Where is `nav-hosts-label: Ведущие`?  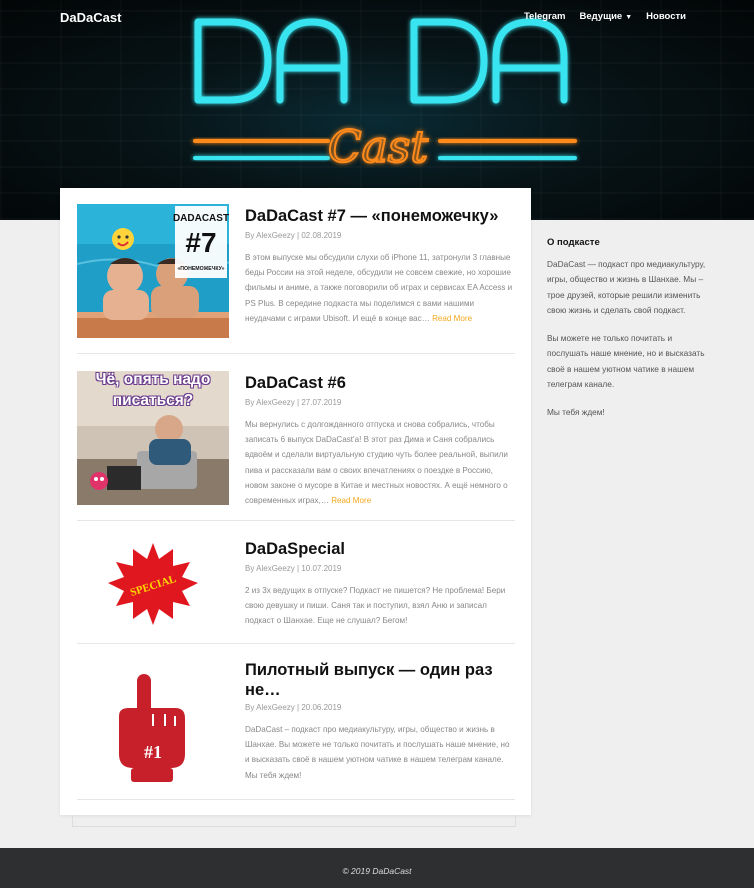
nav-hosts-label: Ведущие is located at coordinates (601, 16).